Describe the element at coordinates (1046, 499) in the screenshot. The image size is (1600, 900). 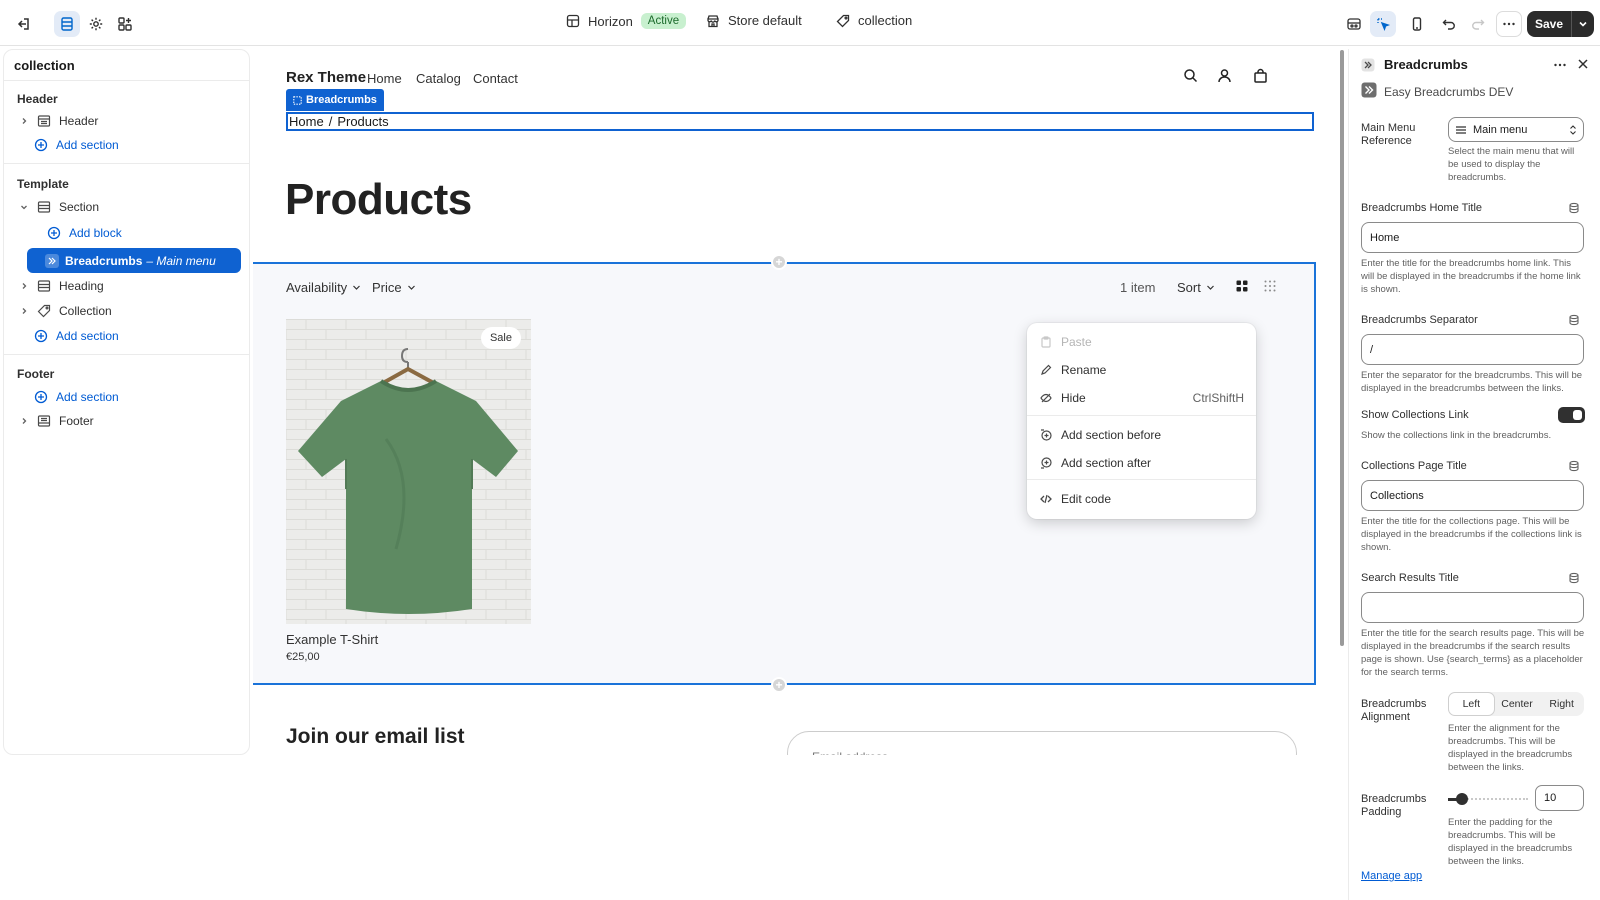
I see `code-icon` at that location.